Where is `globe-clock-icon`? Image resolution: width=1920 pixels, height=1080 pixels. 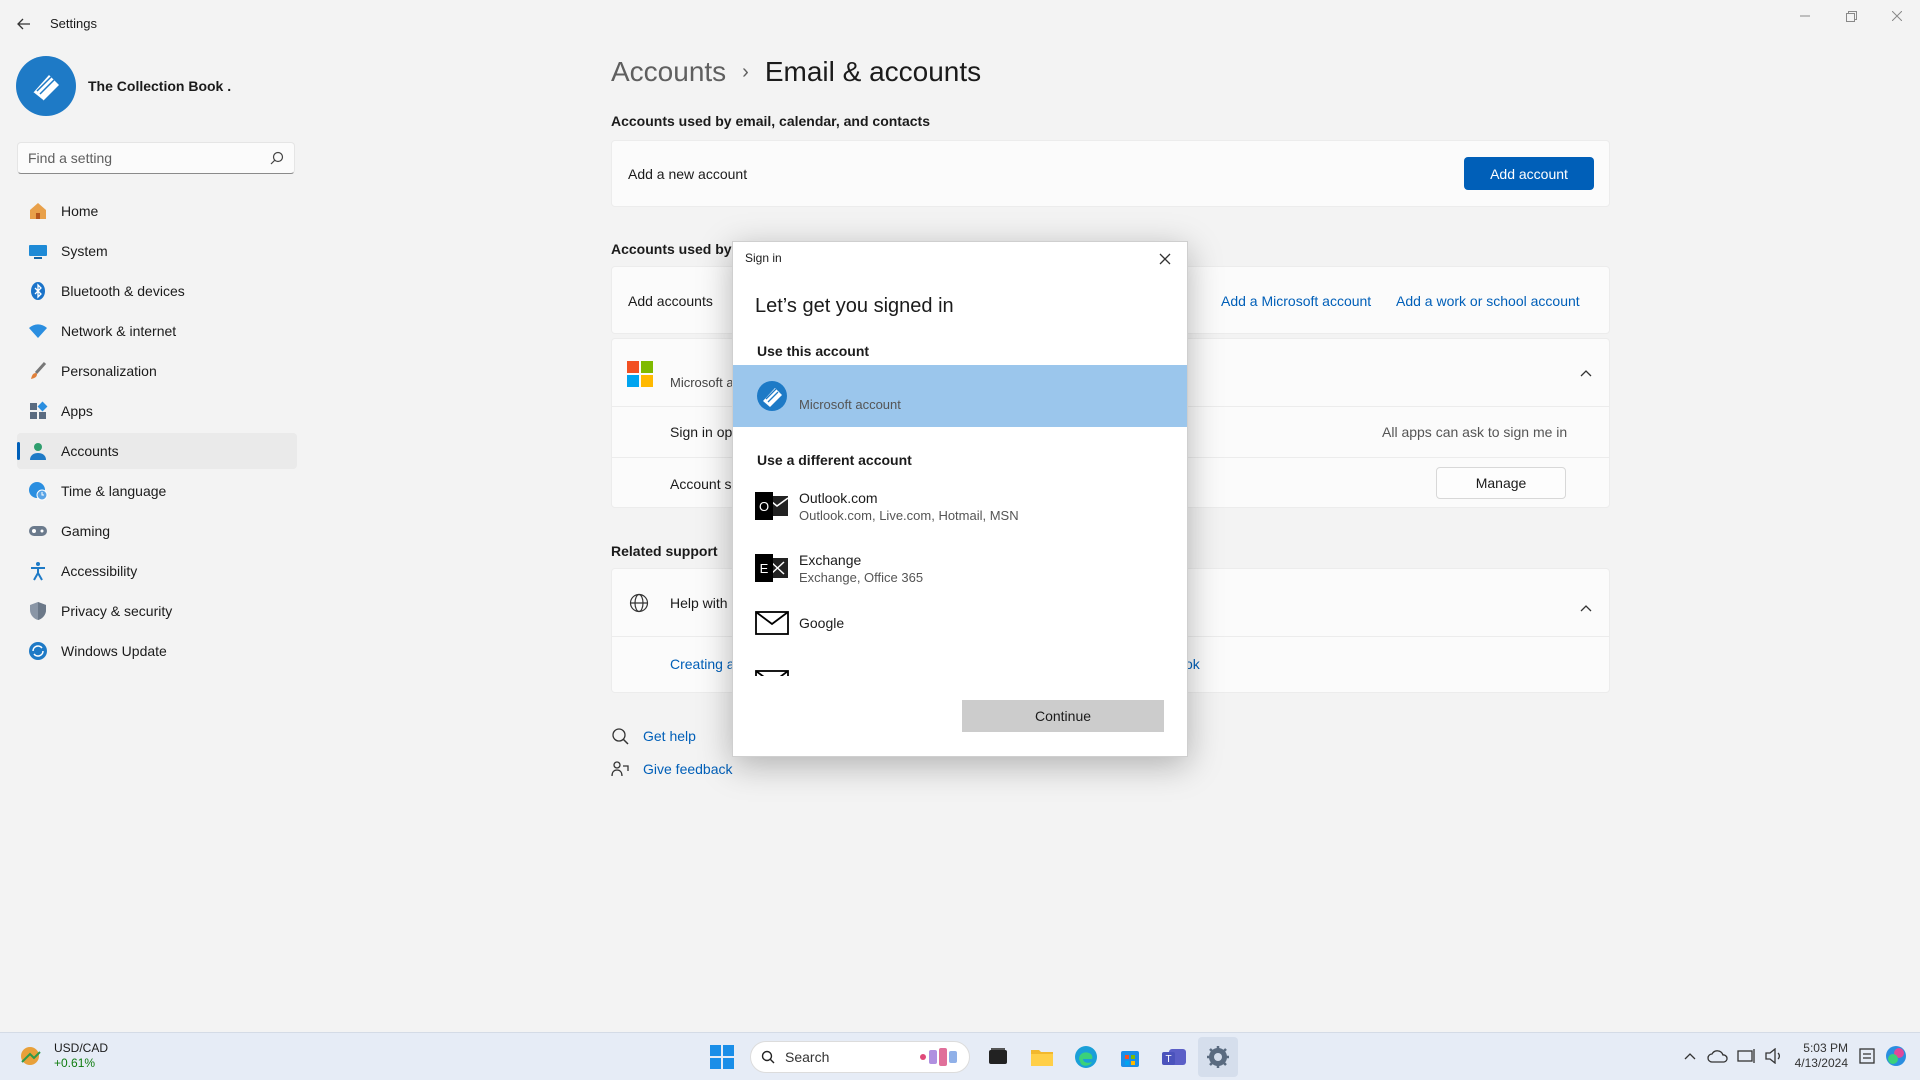
globe-clock-icon is located at coordinates (38, 491).